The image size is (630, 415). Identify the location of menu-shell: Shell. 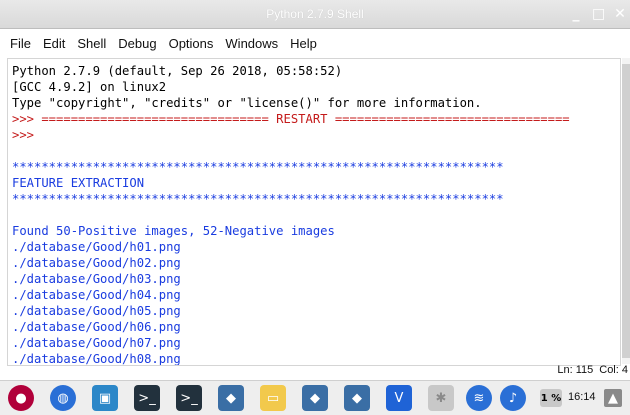
(91, 43).